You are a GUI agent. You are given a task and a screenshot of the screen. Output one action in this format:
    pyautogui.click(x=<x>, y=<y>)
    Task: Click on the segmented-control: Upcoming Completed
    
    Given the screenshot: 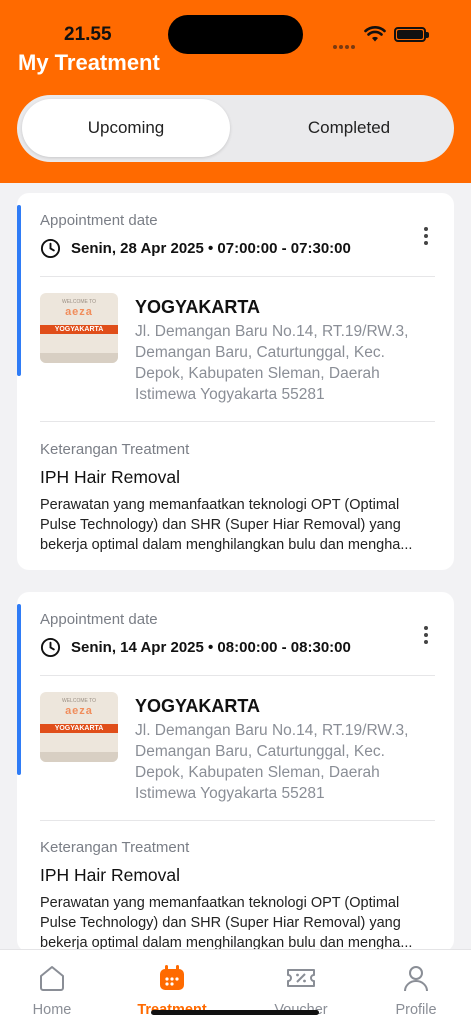 What is the action you would take?
    pyautogui.click(x=235, y=128)
    